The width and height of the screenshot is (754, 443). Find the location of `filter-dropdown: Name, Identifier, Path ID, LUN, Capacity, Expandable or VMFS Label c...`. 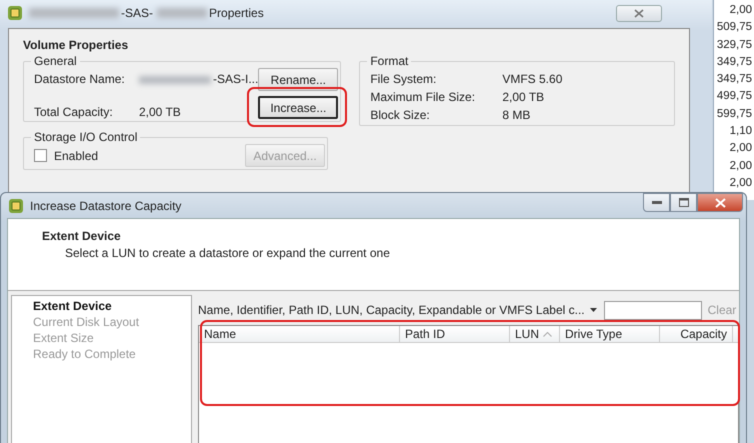

filter-dropdown: Name, Identifier, Path ID, LUN, Capacity, Expandable or VMFS Label c... is located at coordinates (397, 310).